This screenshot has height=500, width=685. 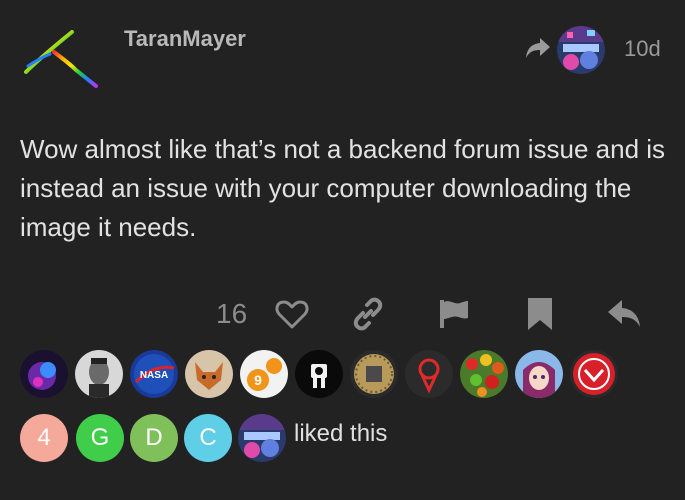 I want to click on heart-icon, so click(x=292, y=314).